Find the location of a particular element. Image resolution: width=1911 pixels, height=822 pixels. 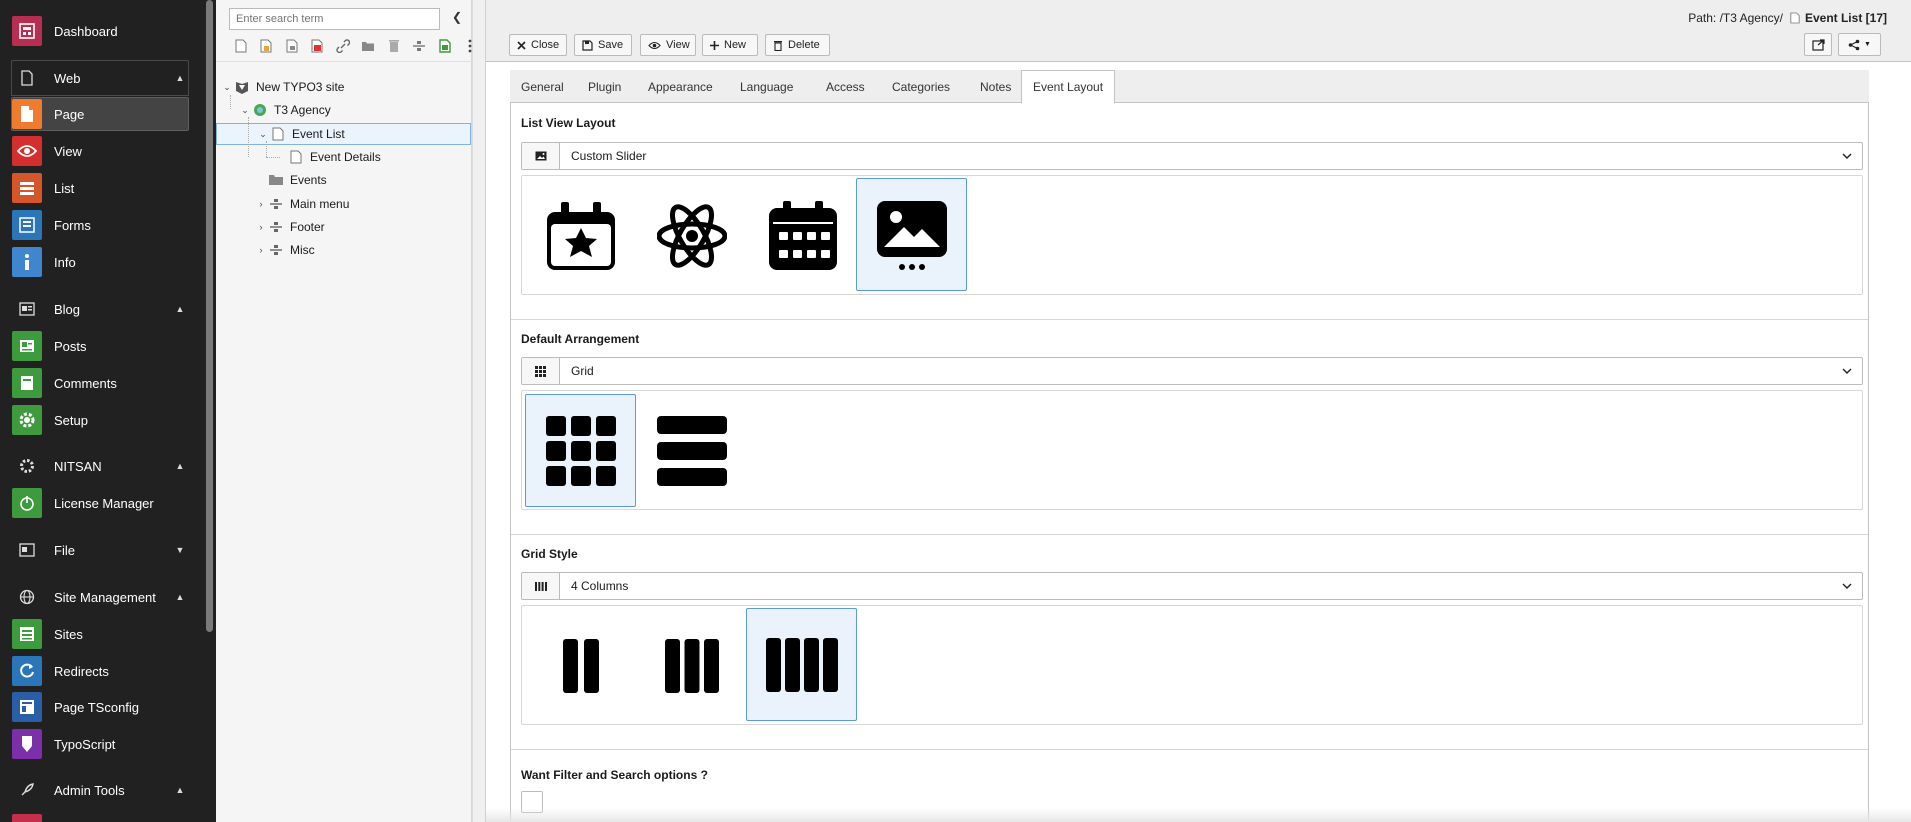

tree-node-footer: › Footer is located at coordinates (289, 227).